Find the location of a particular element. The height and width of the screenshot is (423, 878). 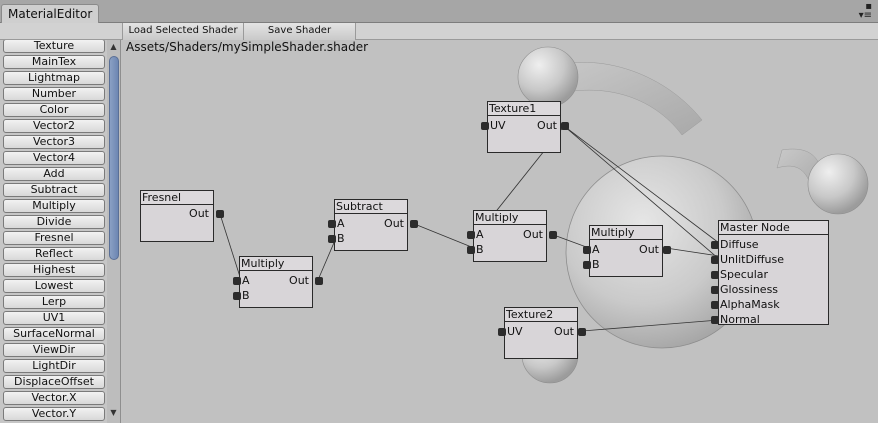

input-pin-glossiness is located at coordinates (715, 290).